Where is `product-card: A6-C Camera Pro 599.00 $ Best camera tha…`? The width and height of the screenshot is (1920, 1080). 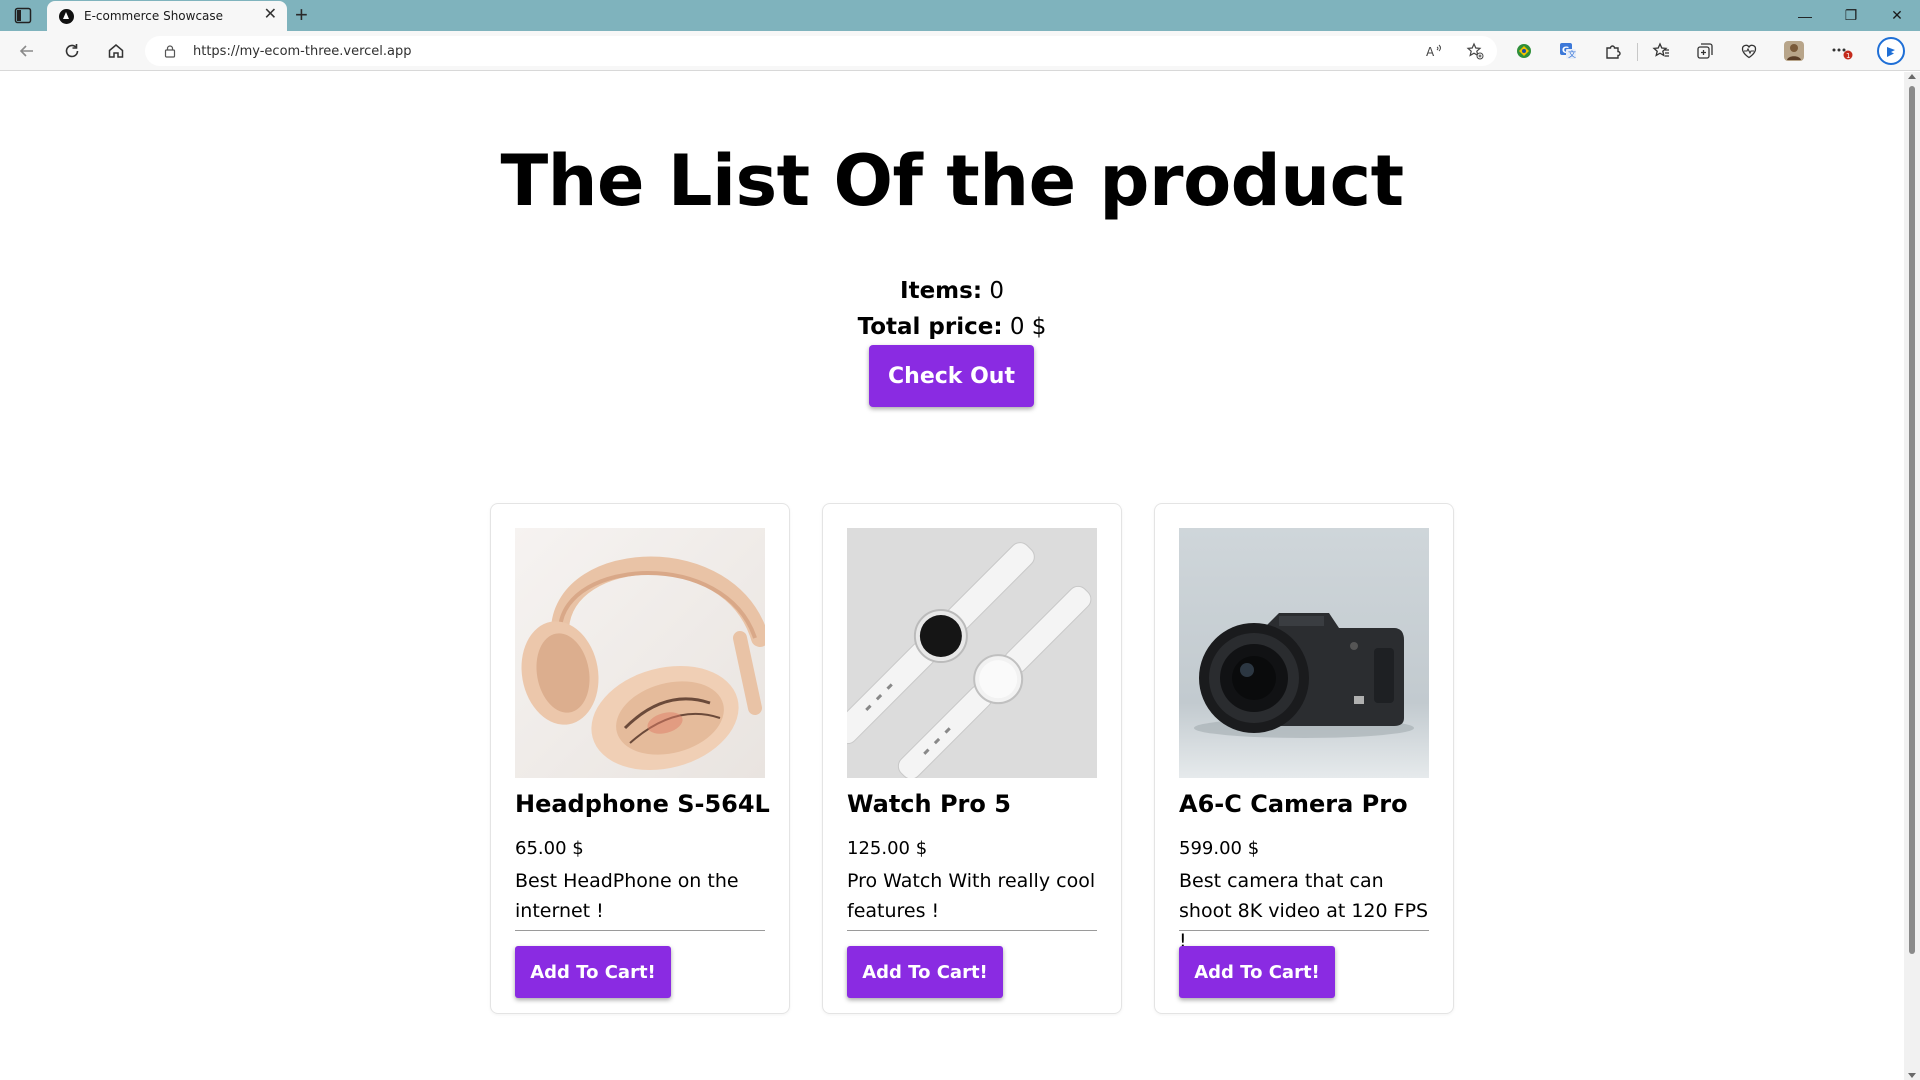
product-card: A6-C Camera Pro 599.00 $ Best camera tha… is located at coordinates (1304, 758).